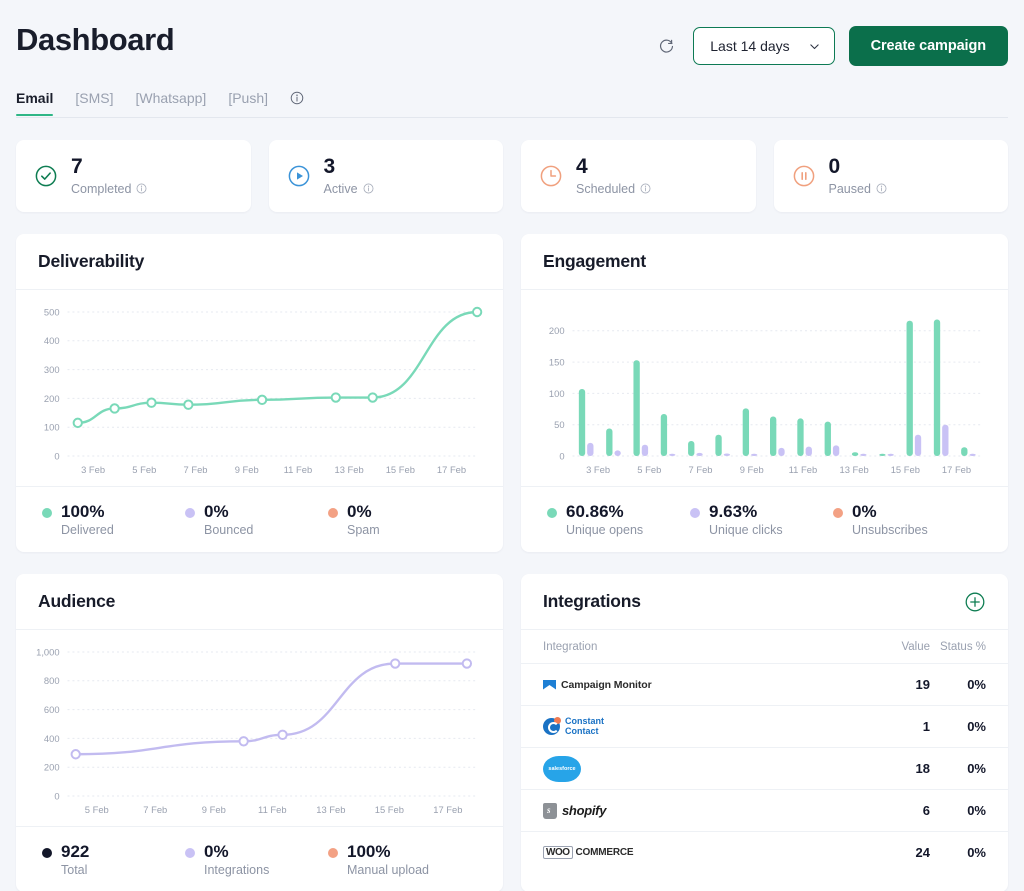  Describe the element at coordinates (248, 102) in the screenshot. I see `tab-push: [Push]` at that location.